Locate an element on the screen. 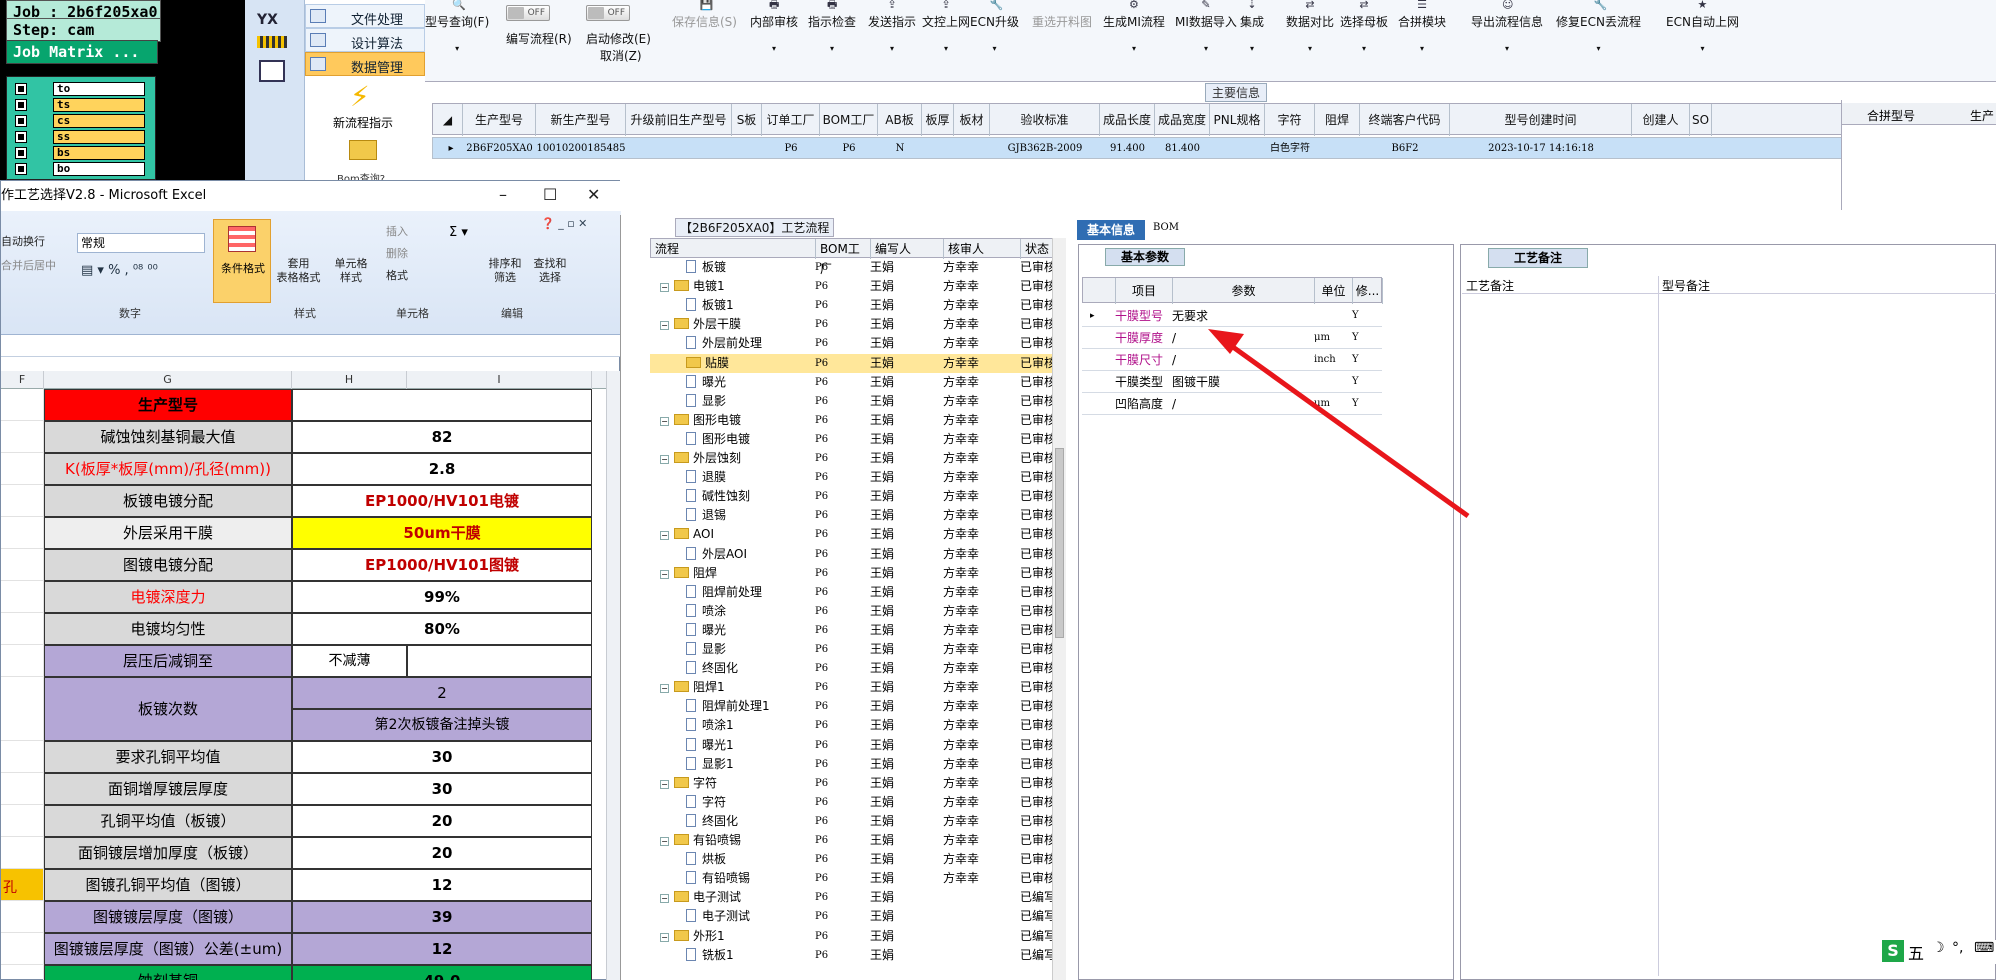  process-row: 烘板 P6 王娟 方幸幸 已审核 is located at coordinates (856, 859).